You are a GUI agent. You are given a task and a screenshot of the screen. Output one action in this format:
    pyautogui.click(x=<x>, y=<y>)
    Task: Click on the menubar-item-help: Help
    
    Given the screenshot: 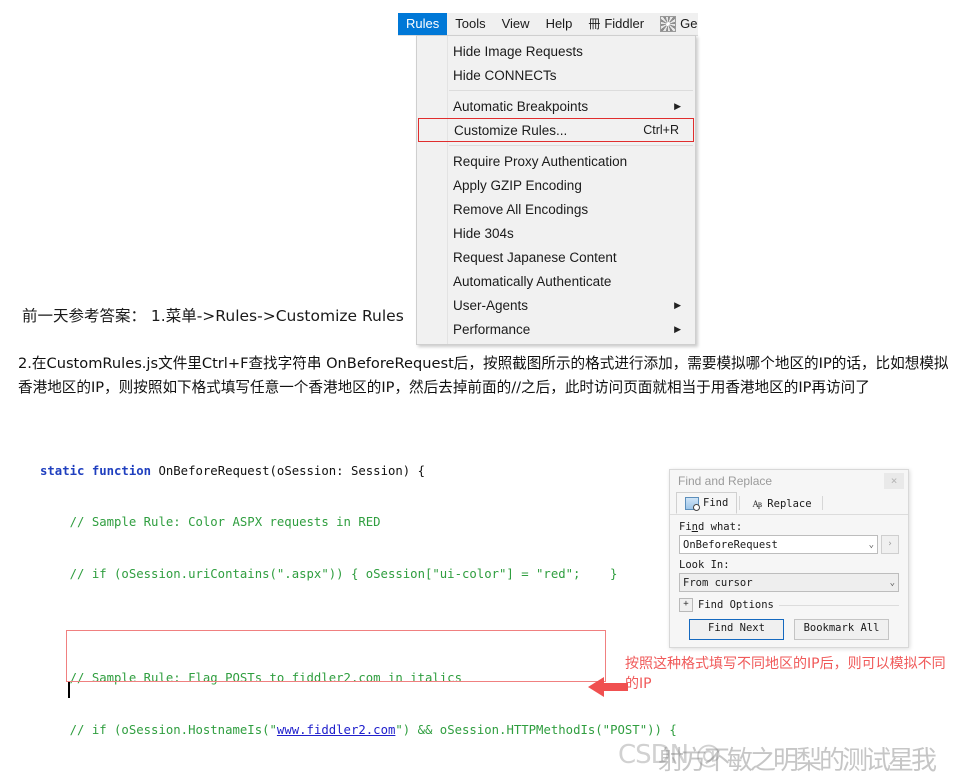 What is the action you would take?
    pyautogui.click(x=559, y=24)
    